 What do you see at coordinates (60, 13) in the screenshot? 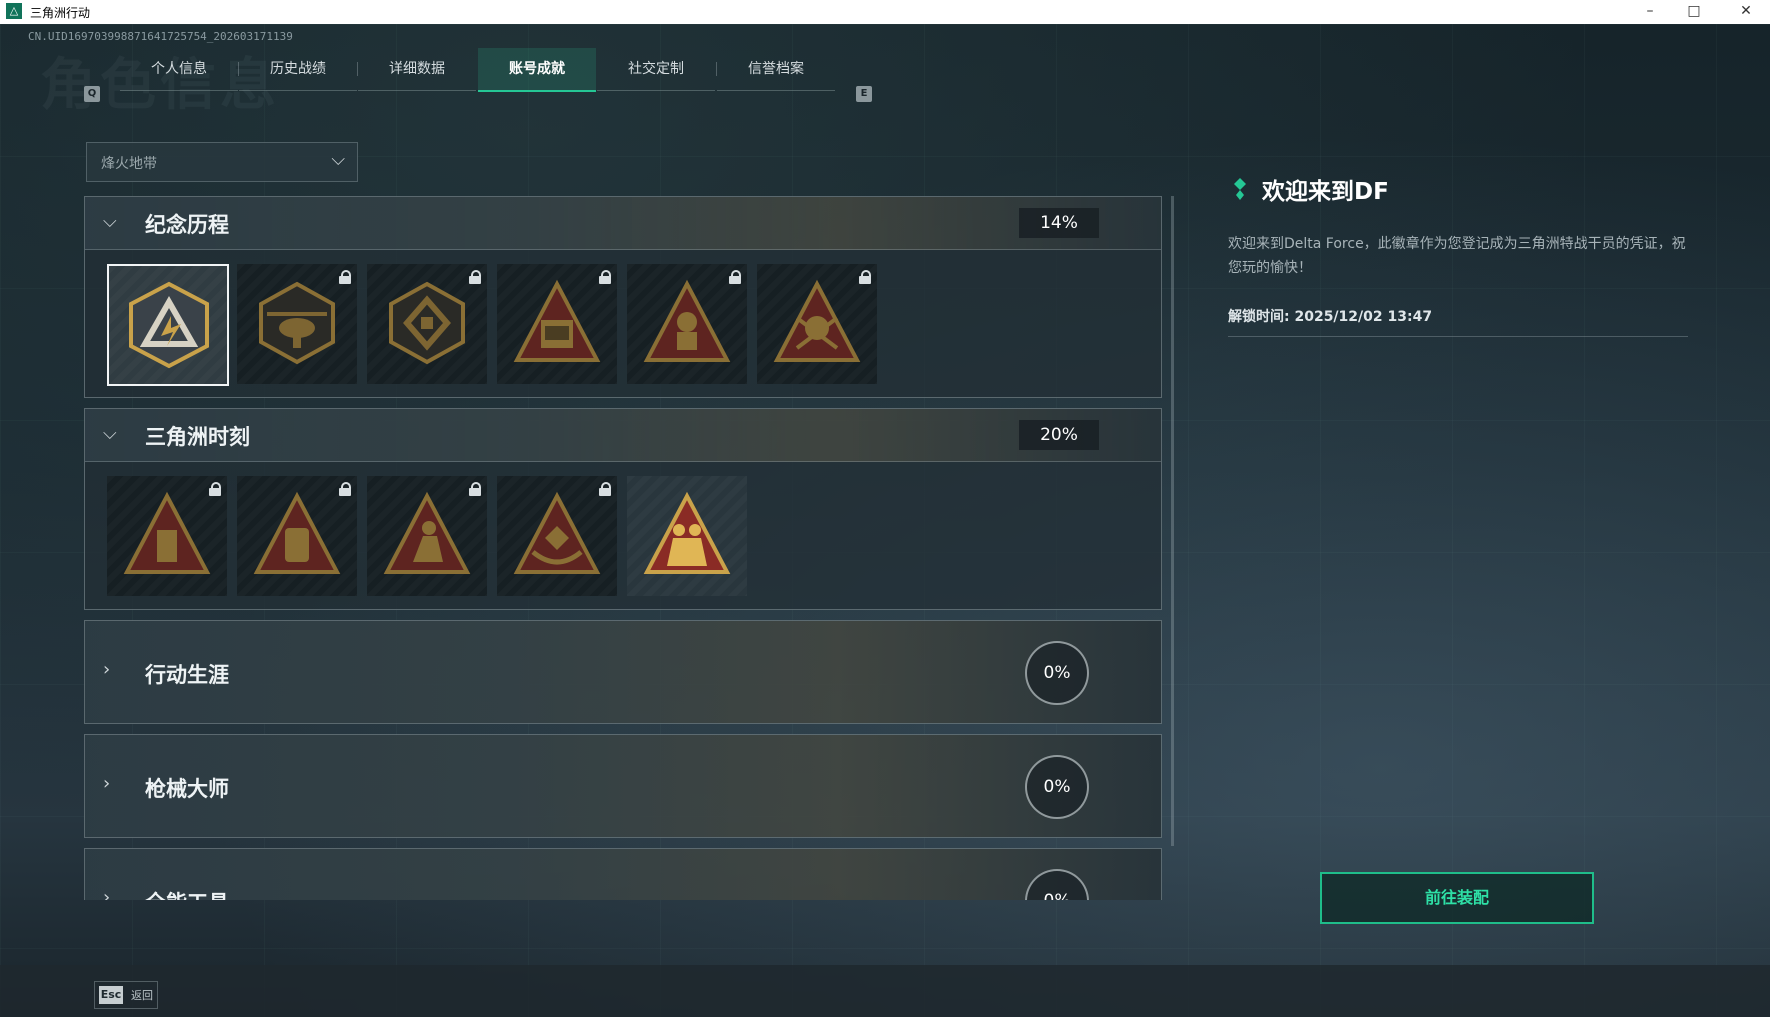
I see `window-title: 三角洲行动` at bounding box center [60, 13].